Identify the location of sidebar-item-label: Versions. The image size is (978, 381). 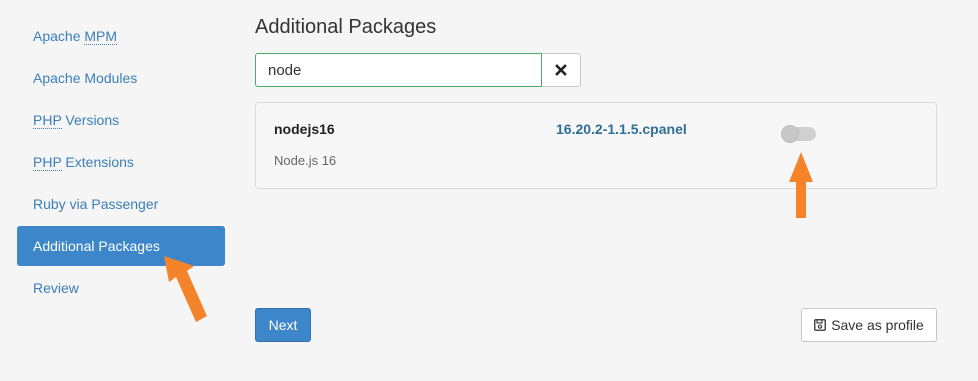
(90, 120).